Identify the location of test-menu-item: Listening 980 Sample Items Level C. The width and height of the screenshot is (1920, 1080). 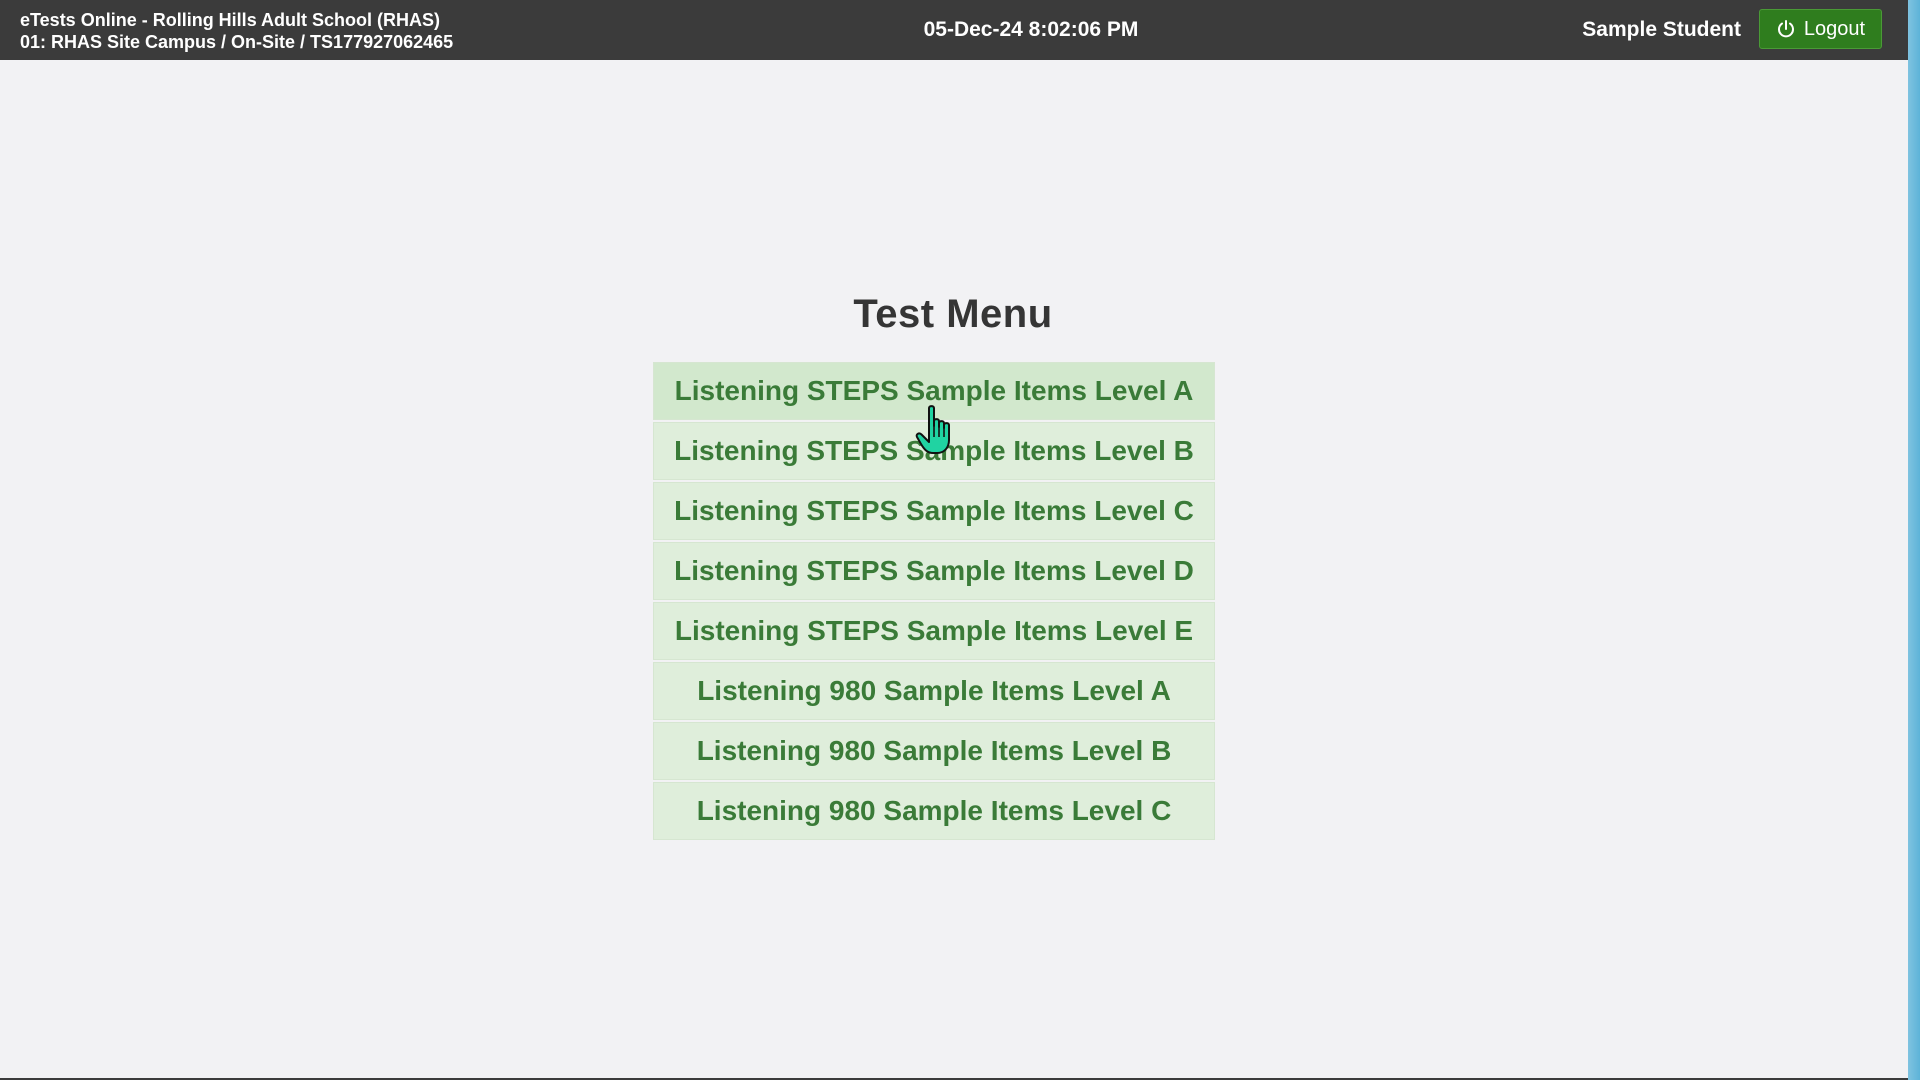
(934, 811).